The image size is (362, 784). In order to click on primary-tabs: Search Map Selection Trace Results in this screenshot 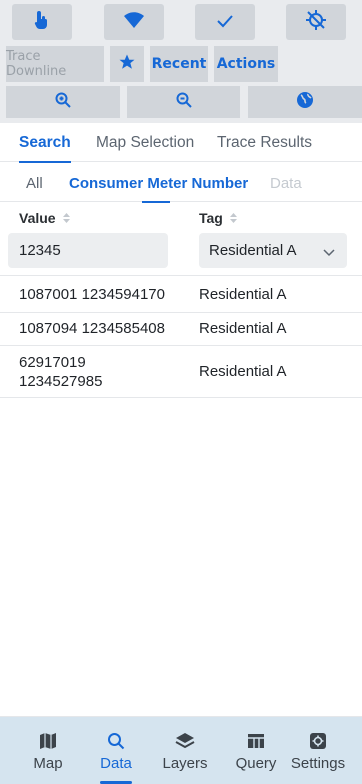, I will do `click(181, 143)`.